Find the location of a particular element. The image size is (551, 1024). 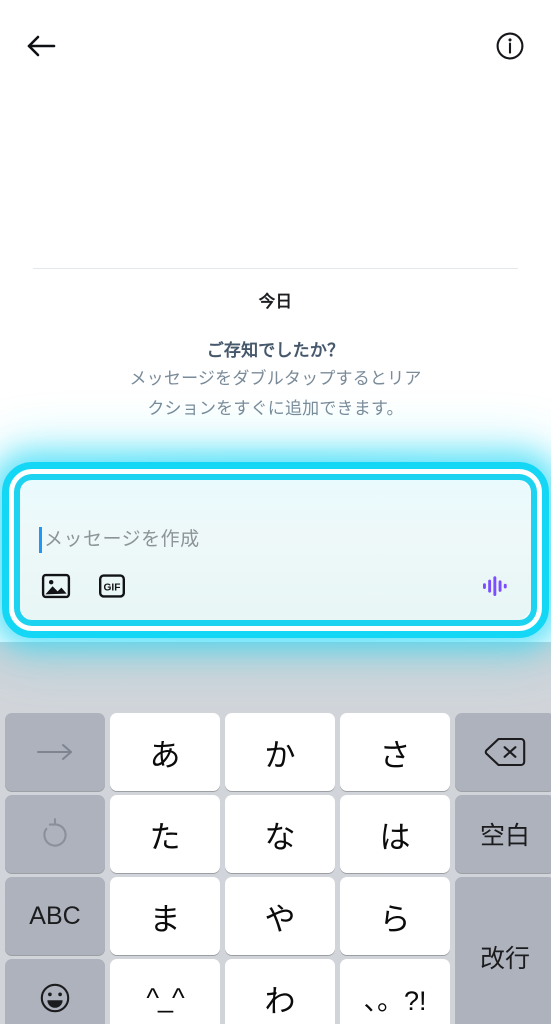

undo-icon is located at coordinates (55, 834).